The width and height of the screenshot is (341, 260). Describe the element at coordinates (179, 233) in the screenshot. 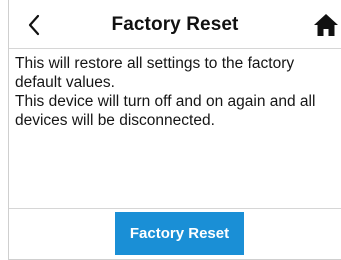

I see `factory-reset-button: Factory Reset` at that location.